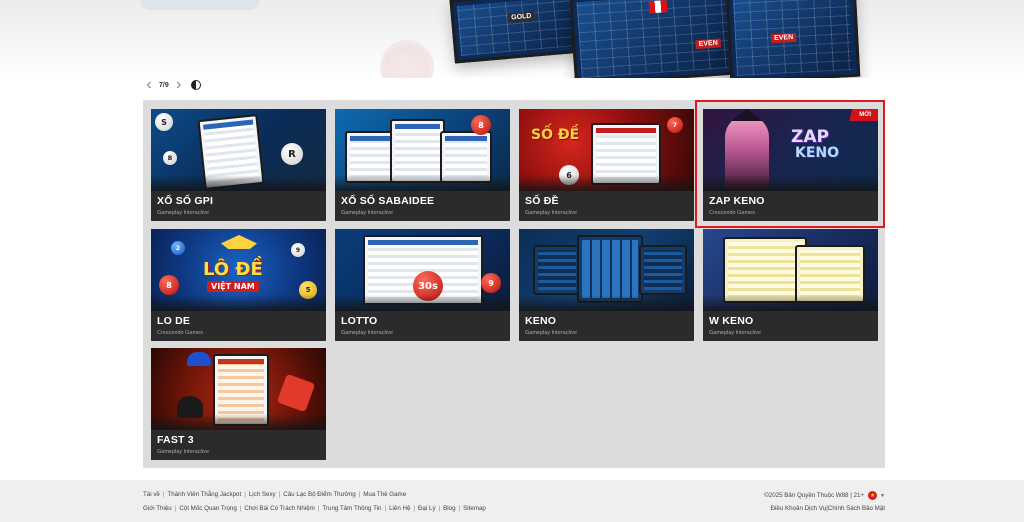  I want to click on footer-link-sexy-schedule: Lịch Sexy, so click(262, 494).